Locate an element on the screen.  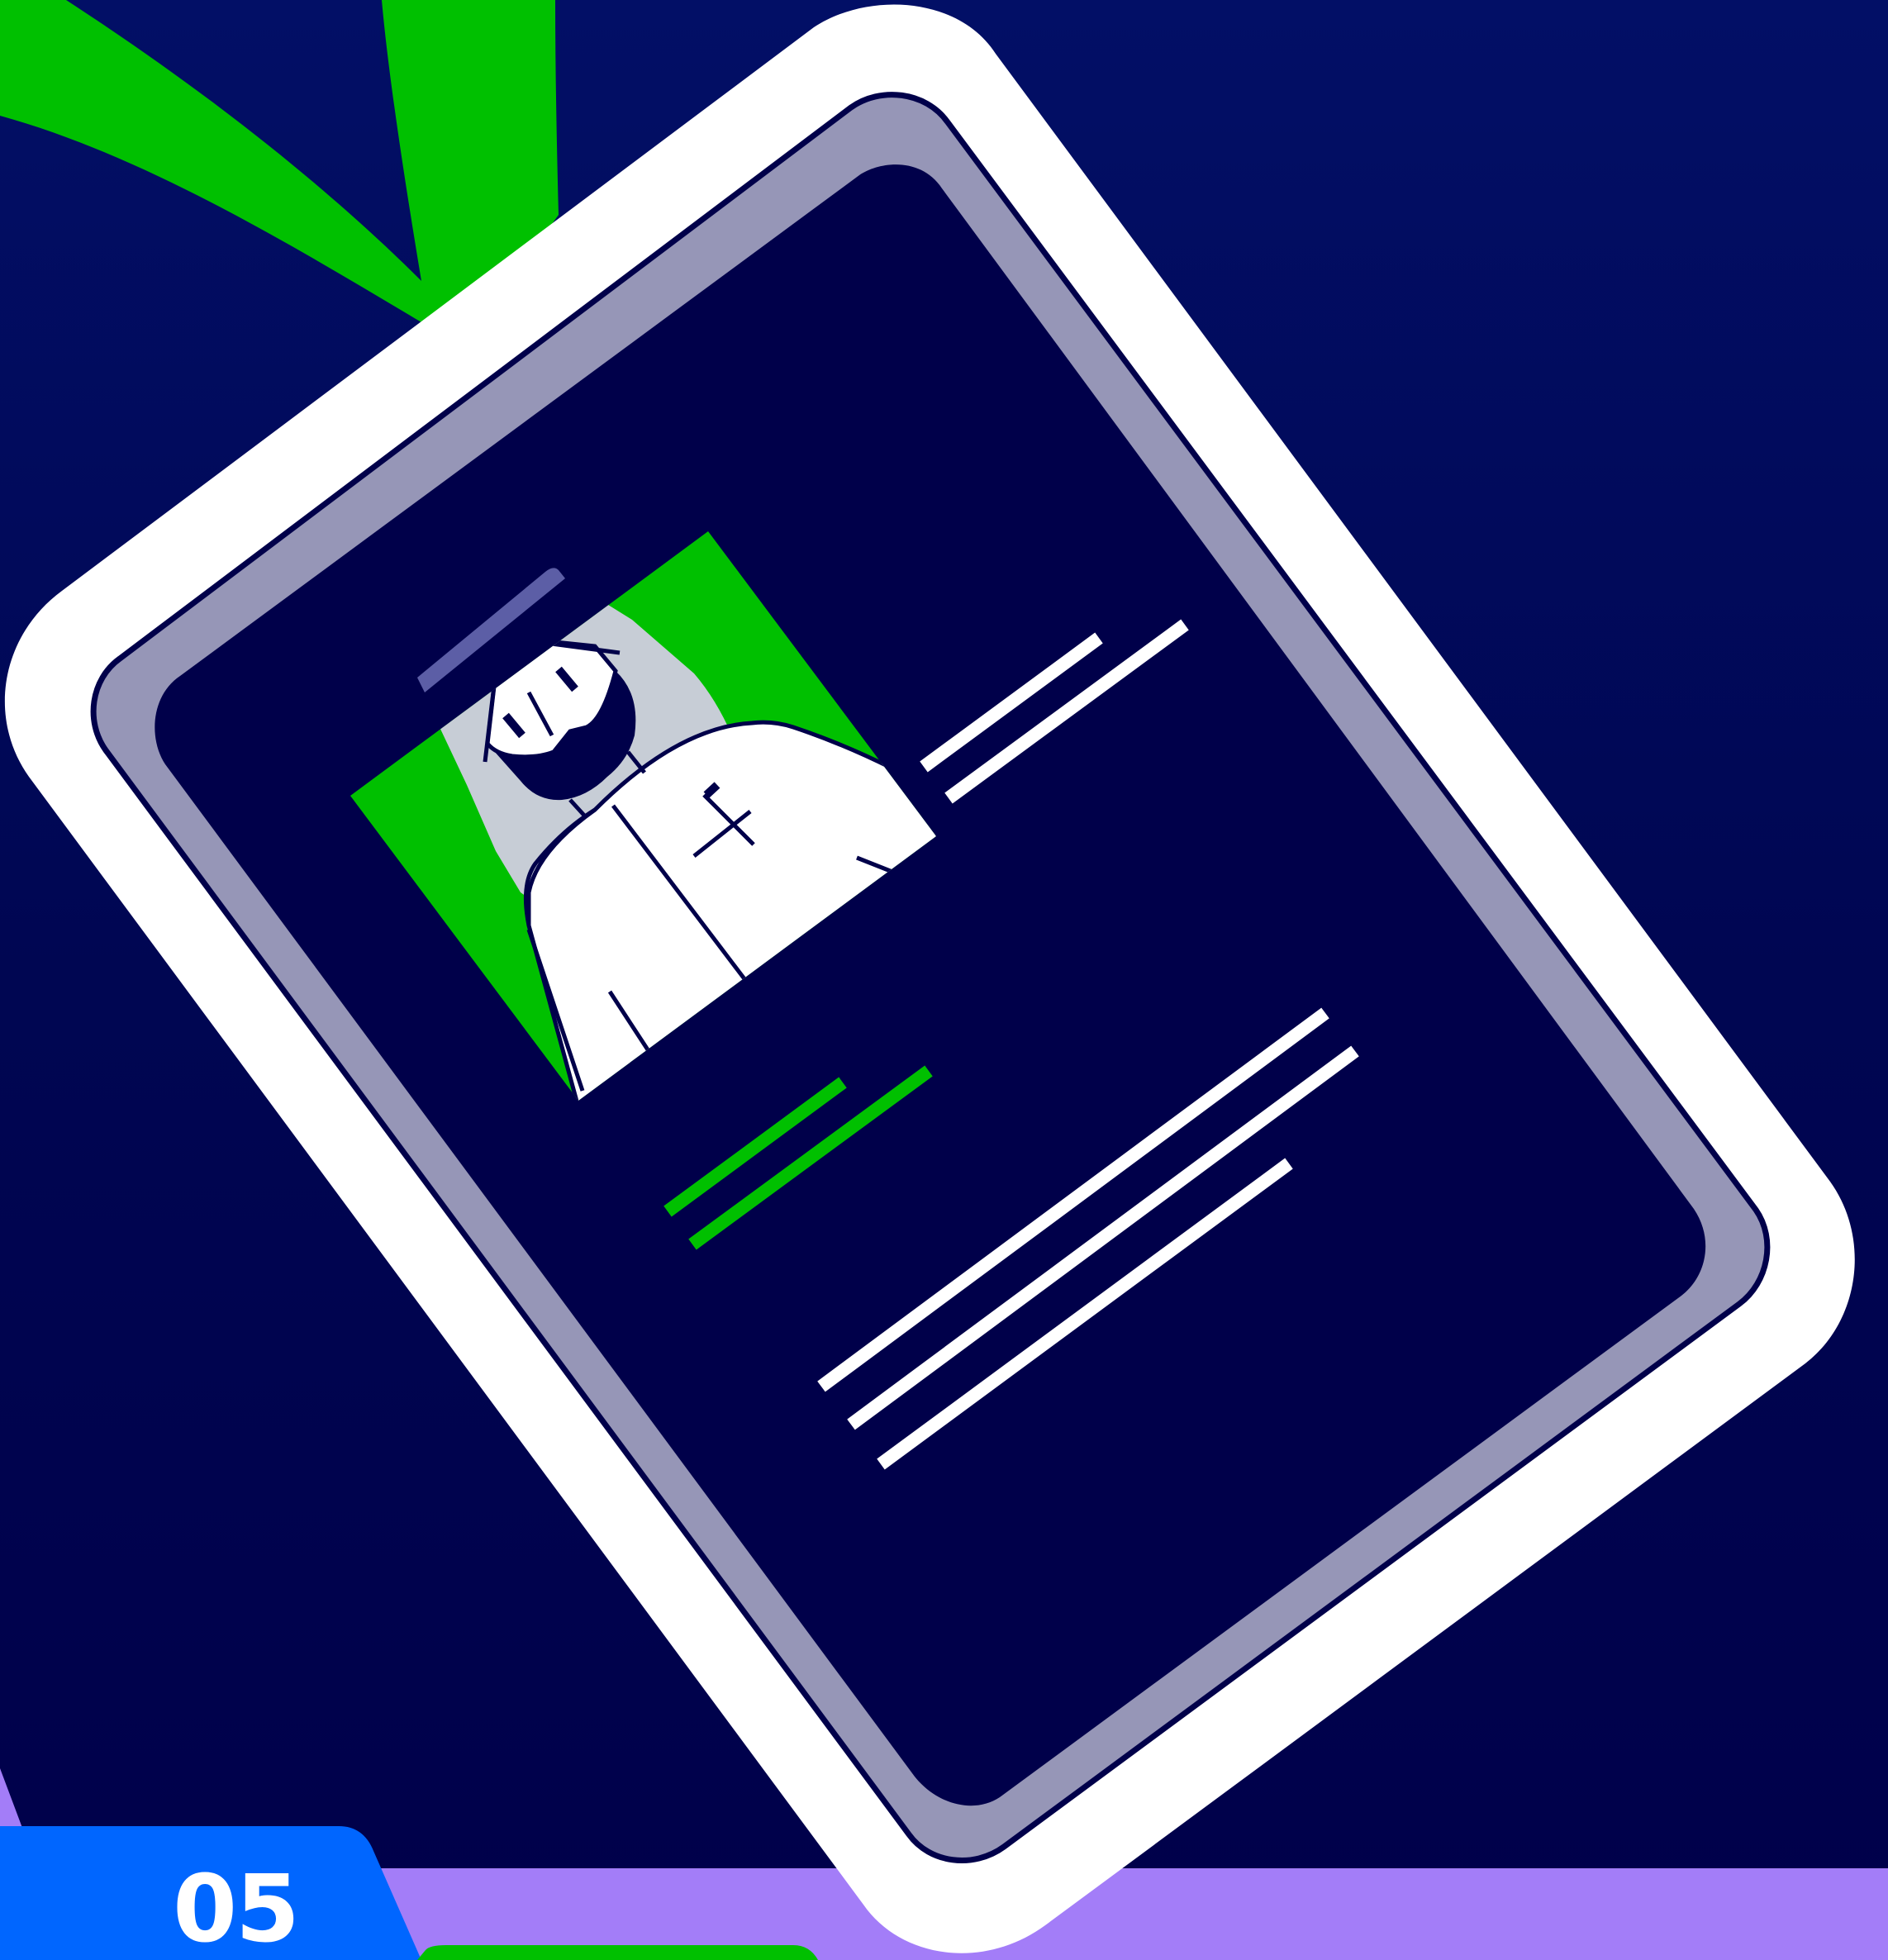
step-number: 05 is located at coordinates (236, 1908).